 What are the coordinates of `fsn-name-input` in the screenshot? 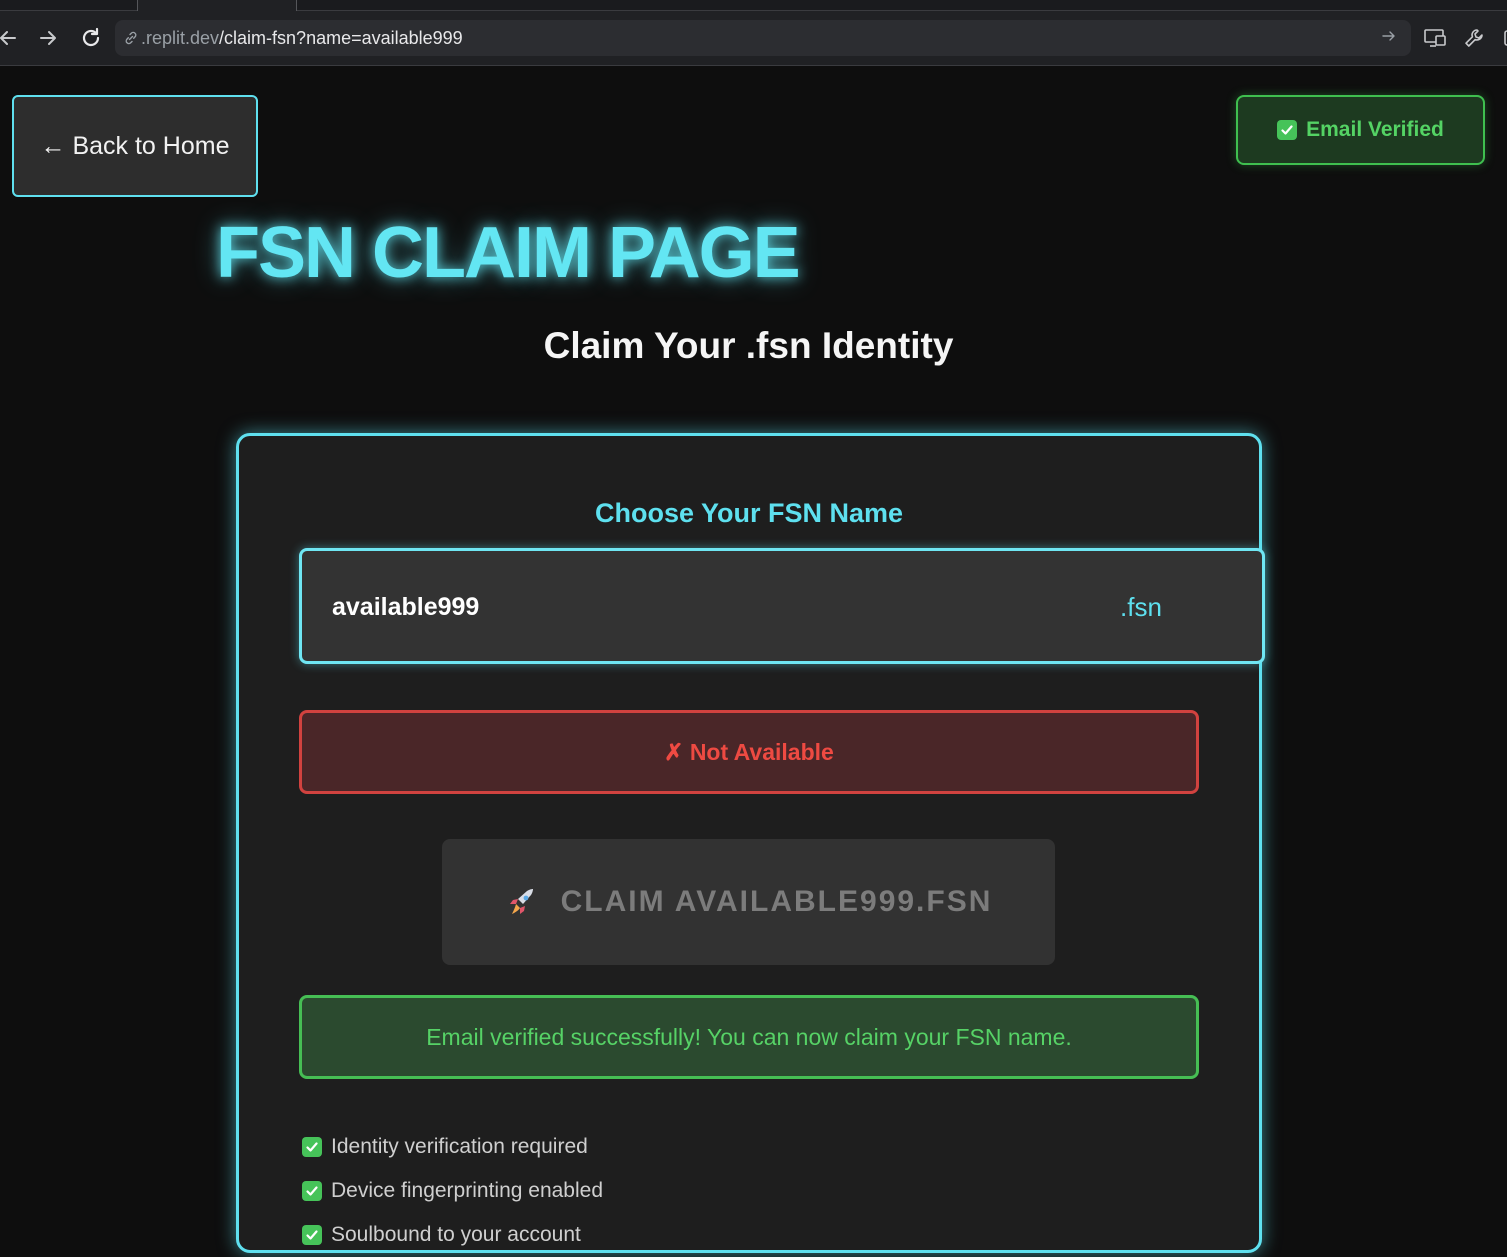 It's located at (682, 607).